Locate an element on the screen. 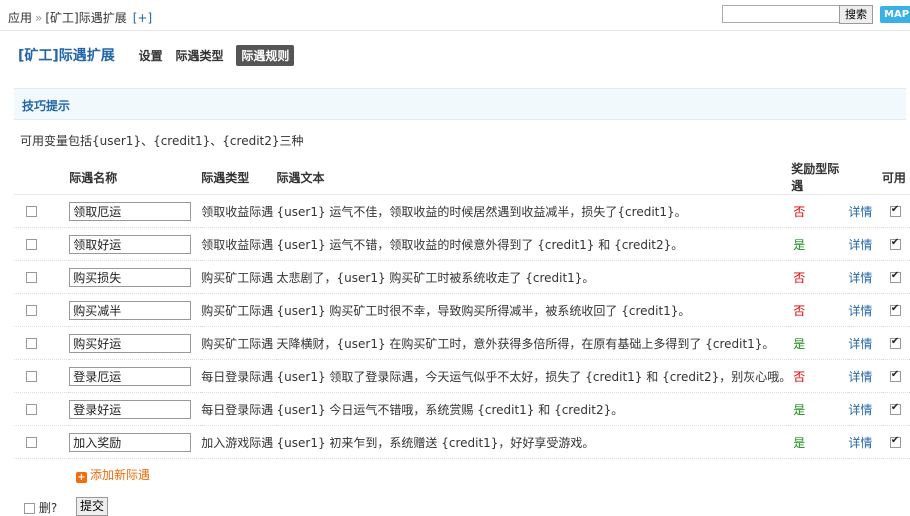 The image size is (910, 516). search-input is located at coordinates (781, 14).